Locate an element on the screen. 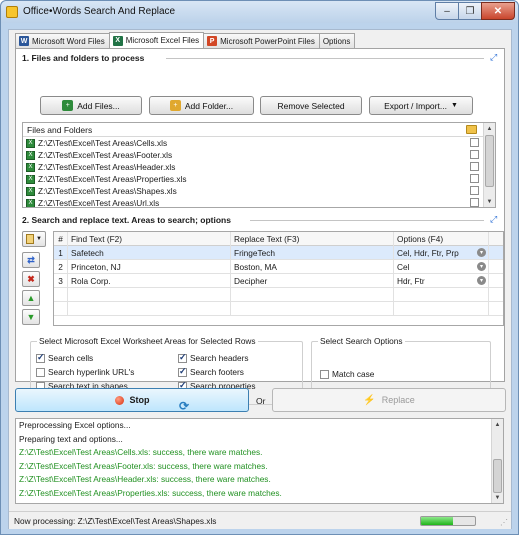 The width and height of the screenshot is (519, 535). find-text-cell: Princeton, NJ is located at coordinates (149, 267).